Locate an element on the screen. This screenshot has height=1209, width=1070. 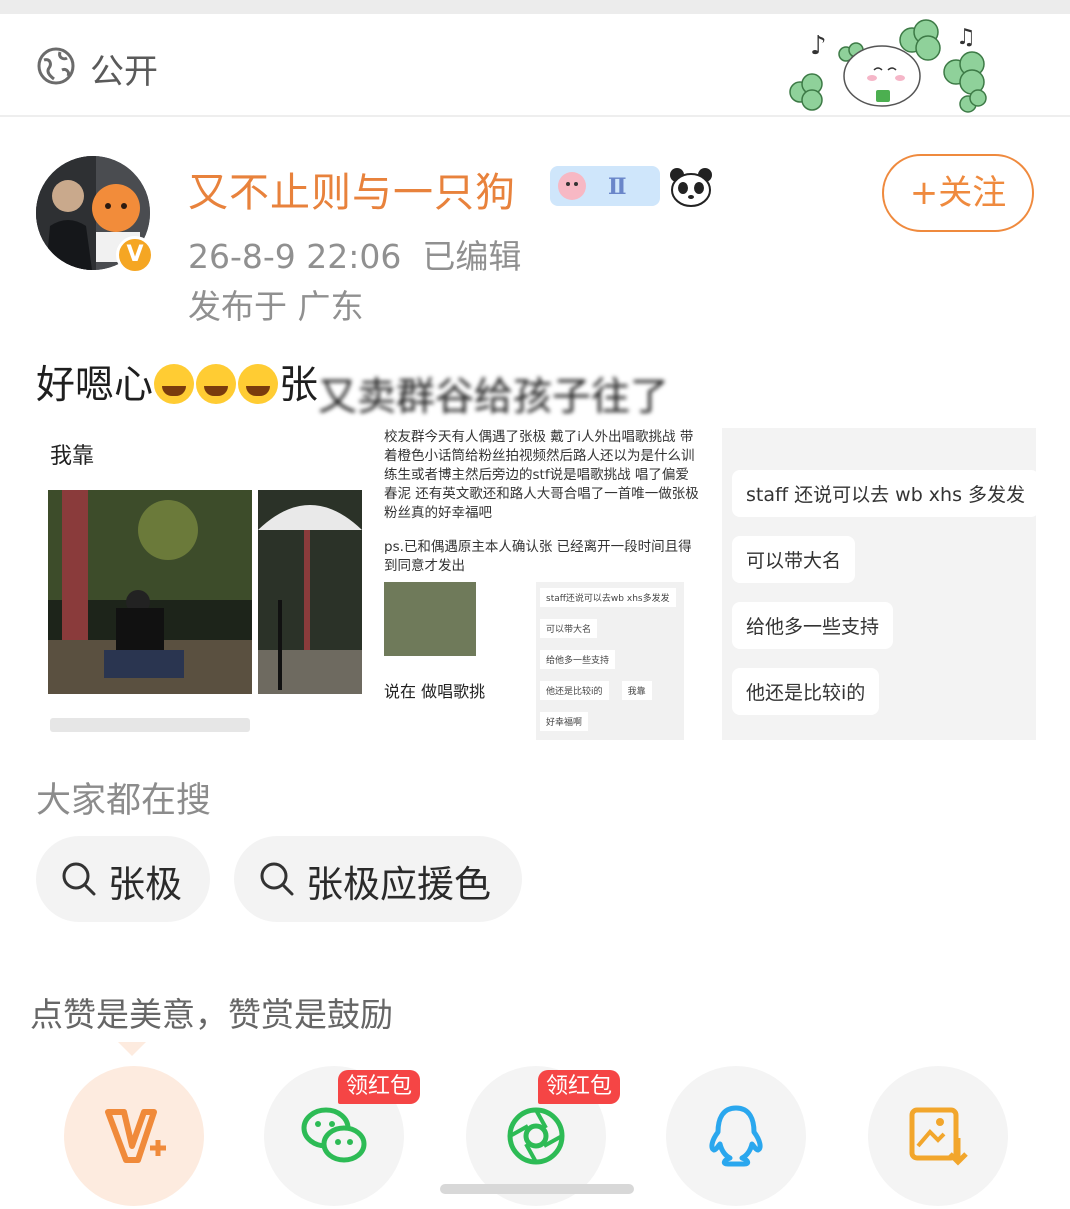
search-chip-label: 张极应援色 is located at coordinates (398, 884).